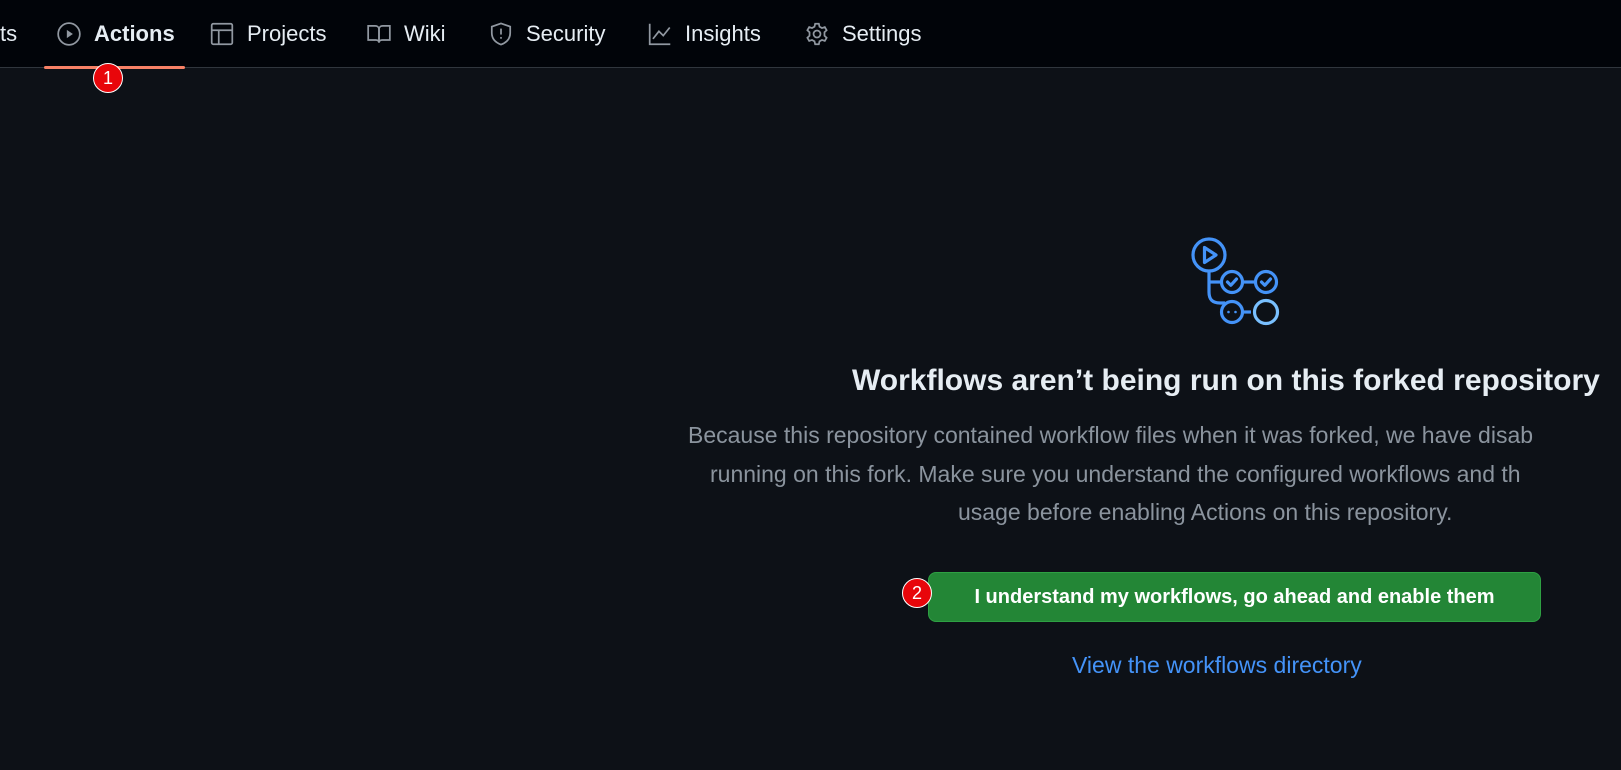 This screenshot has width=1621, height=770. I want to click on view-workflows-link: View the workflows directory, so click(1217, 665).